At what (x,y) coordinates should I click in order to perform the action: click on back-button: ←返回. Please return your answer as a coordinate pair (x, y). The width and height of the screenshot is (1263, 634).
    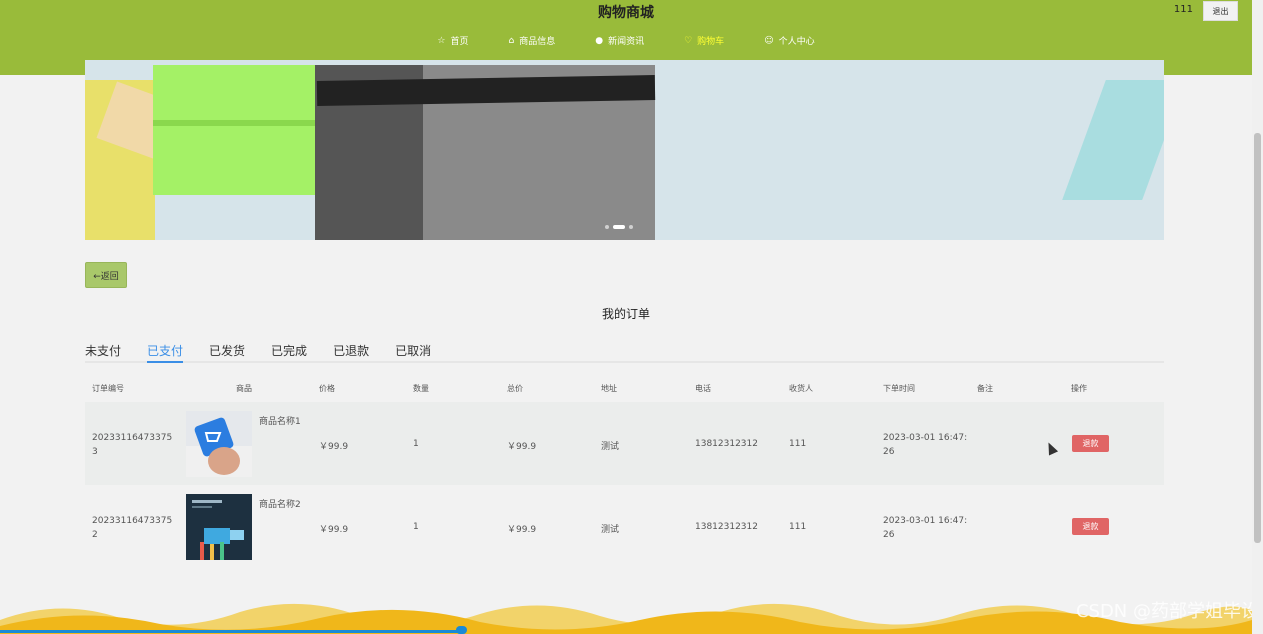
    Looking at the image, I should click on (106, 275).